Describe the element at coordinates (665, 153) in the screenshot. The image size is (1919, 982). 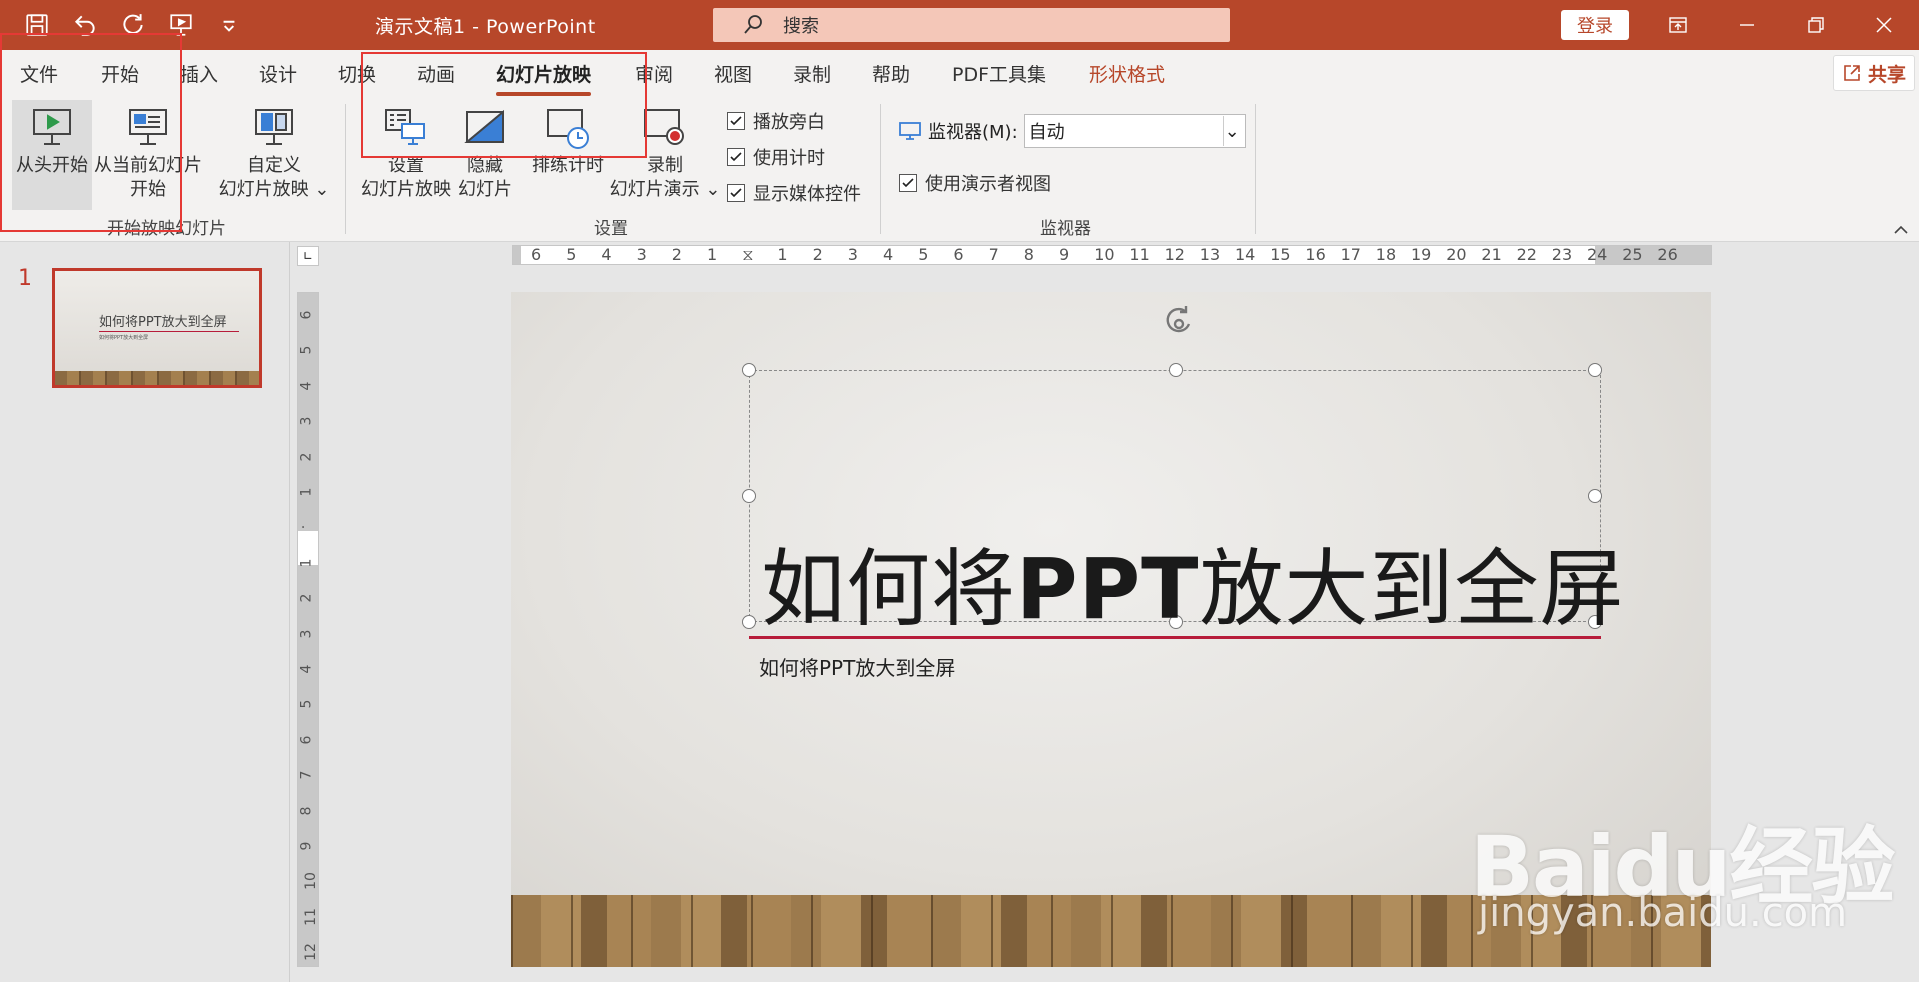
I see `record-slide-show-button: 录制 幻灯片演示 ⌄` at that location.